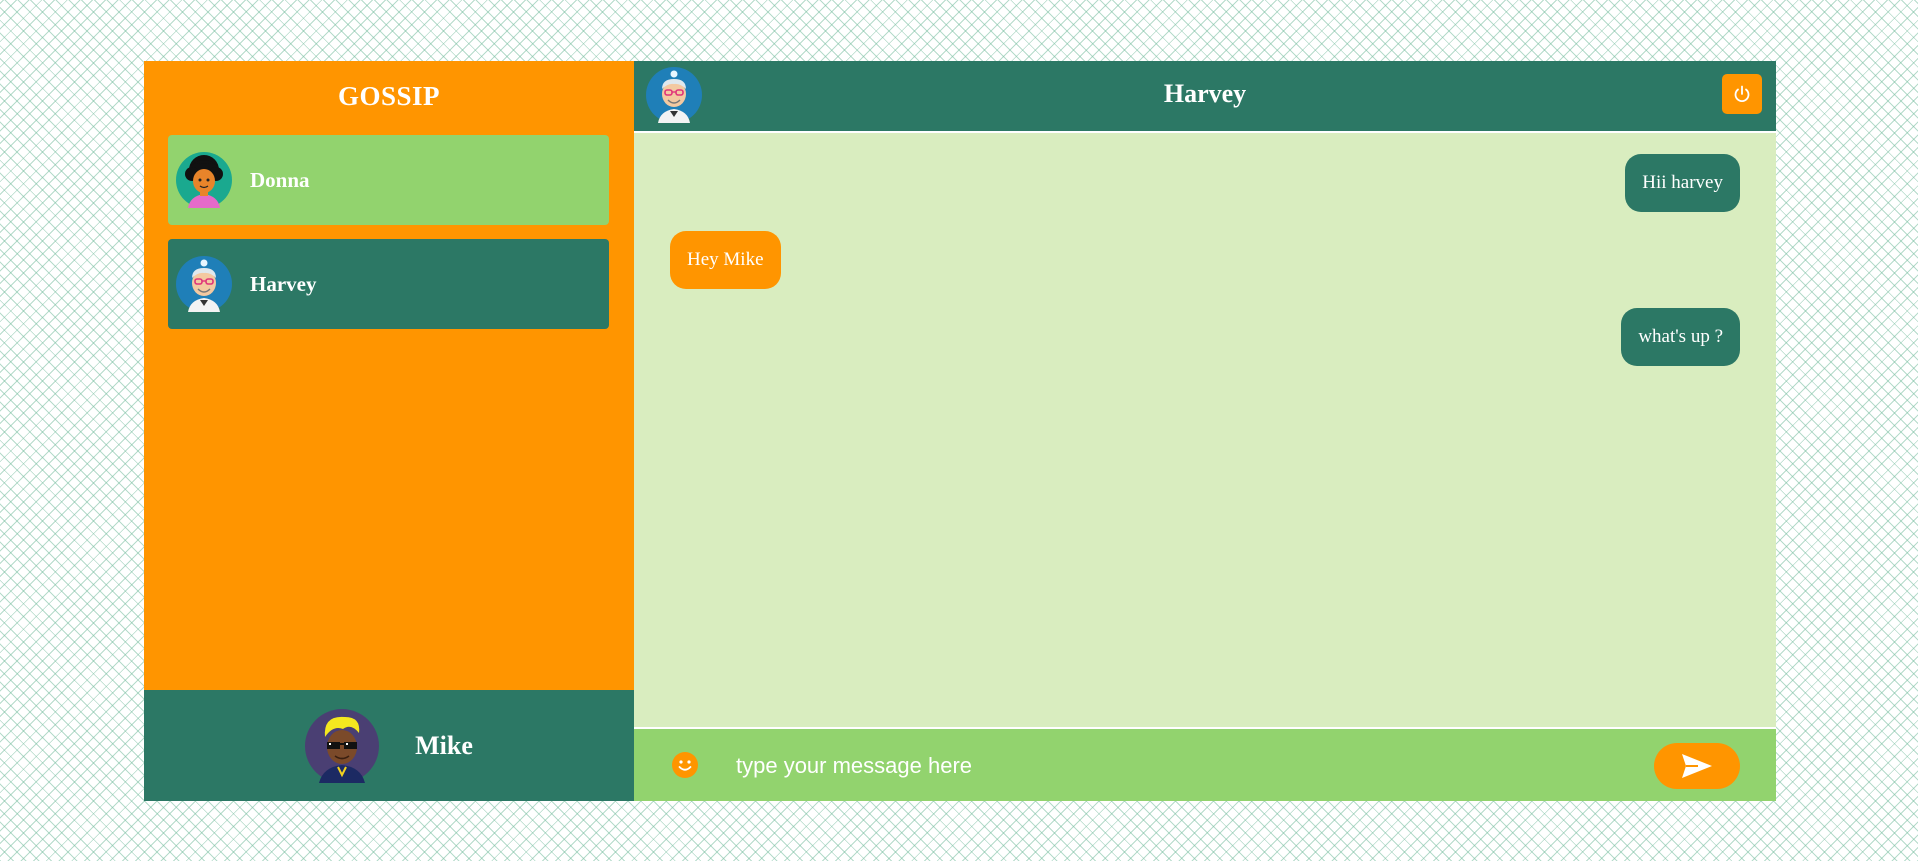  What do you see at coordinates (280, 179) in the screenshot?
I see `contact-name: Donna` at bounding box center [280, 179].